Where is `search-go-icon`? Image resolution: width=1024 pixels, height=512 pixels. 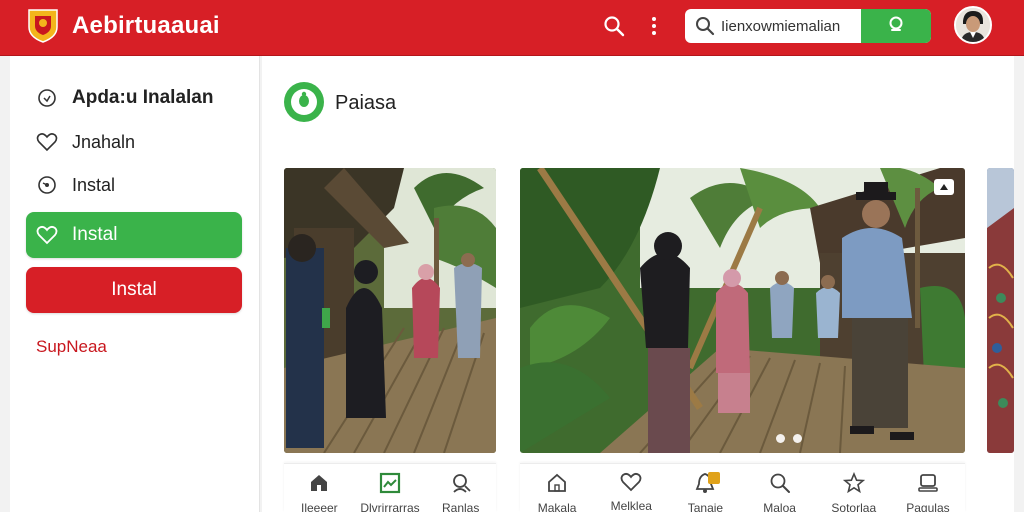
search-go-icon is located at coordinates (896, 26).